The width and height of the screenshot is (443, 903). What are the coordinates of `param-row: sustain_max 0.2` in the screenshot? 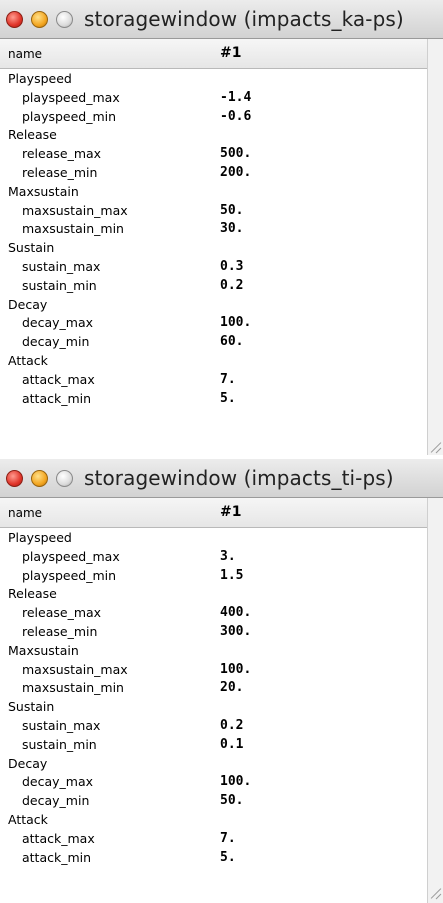 It's located at (214, 726).